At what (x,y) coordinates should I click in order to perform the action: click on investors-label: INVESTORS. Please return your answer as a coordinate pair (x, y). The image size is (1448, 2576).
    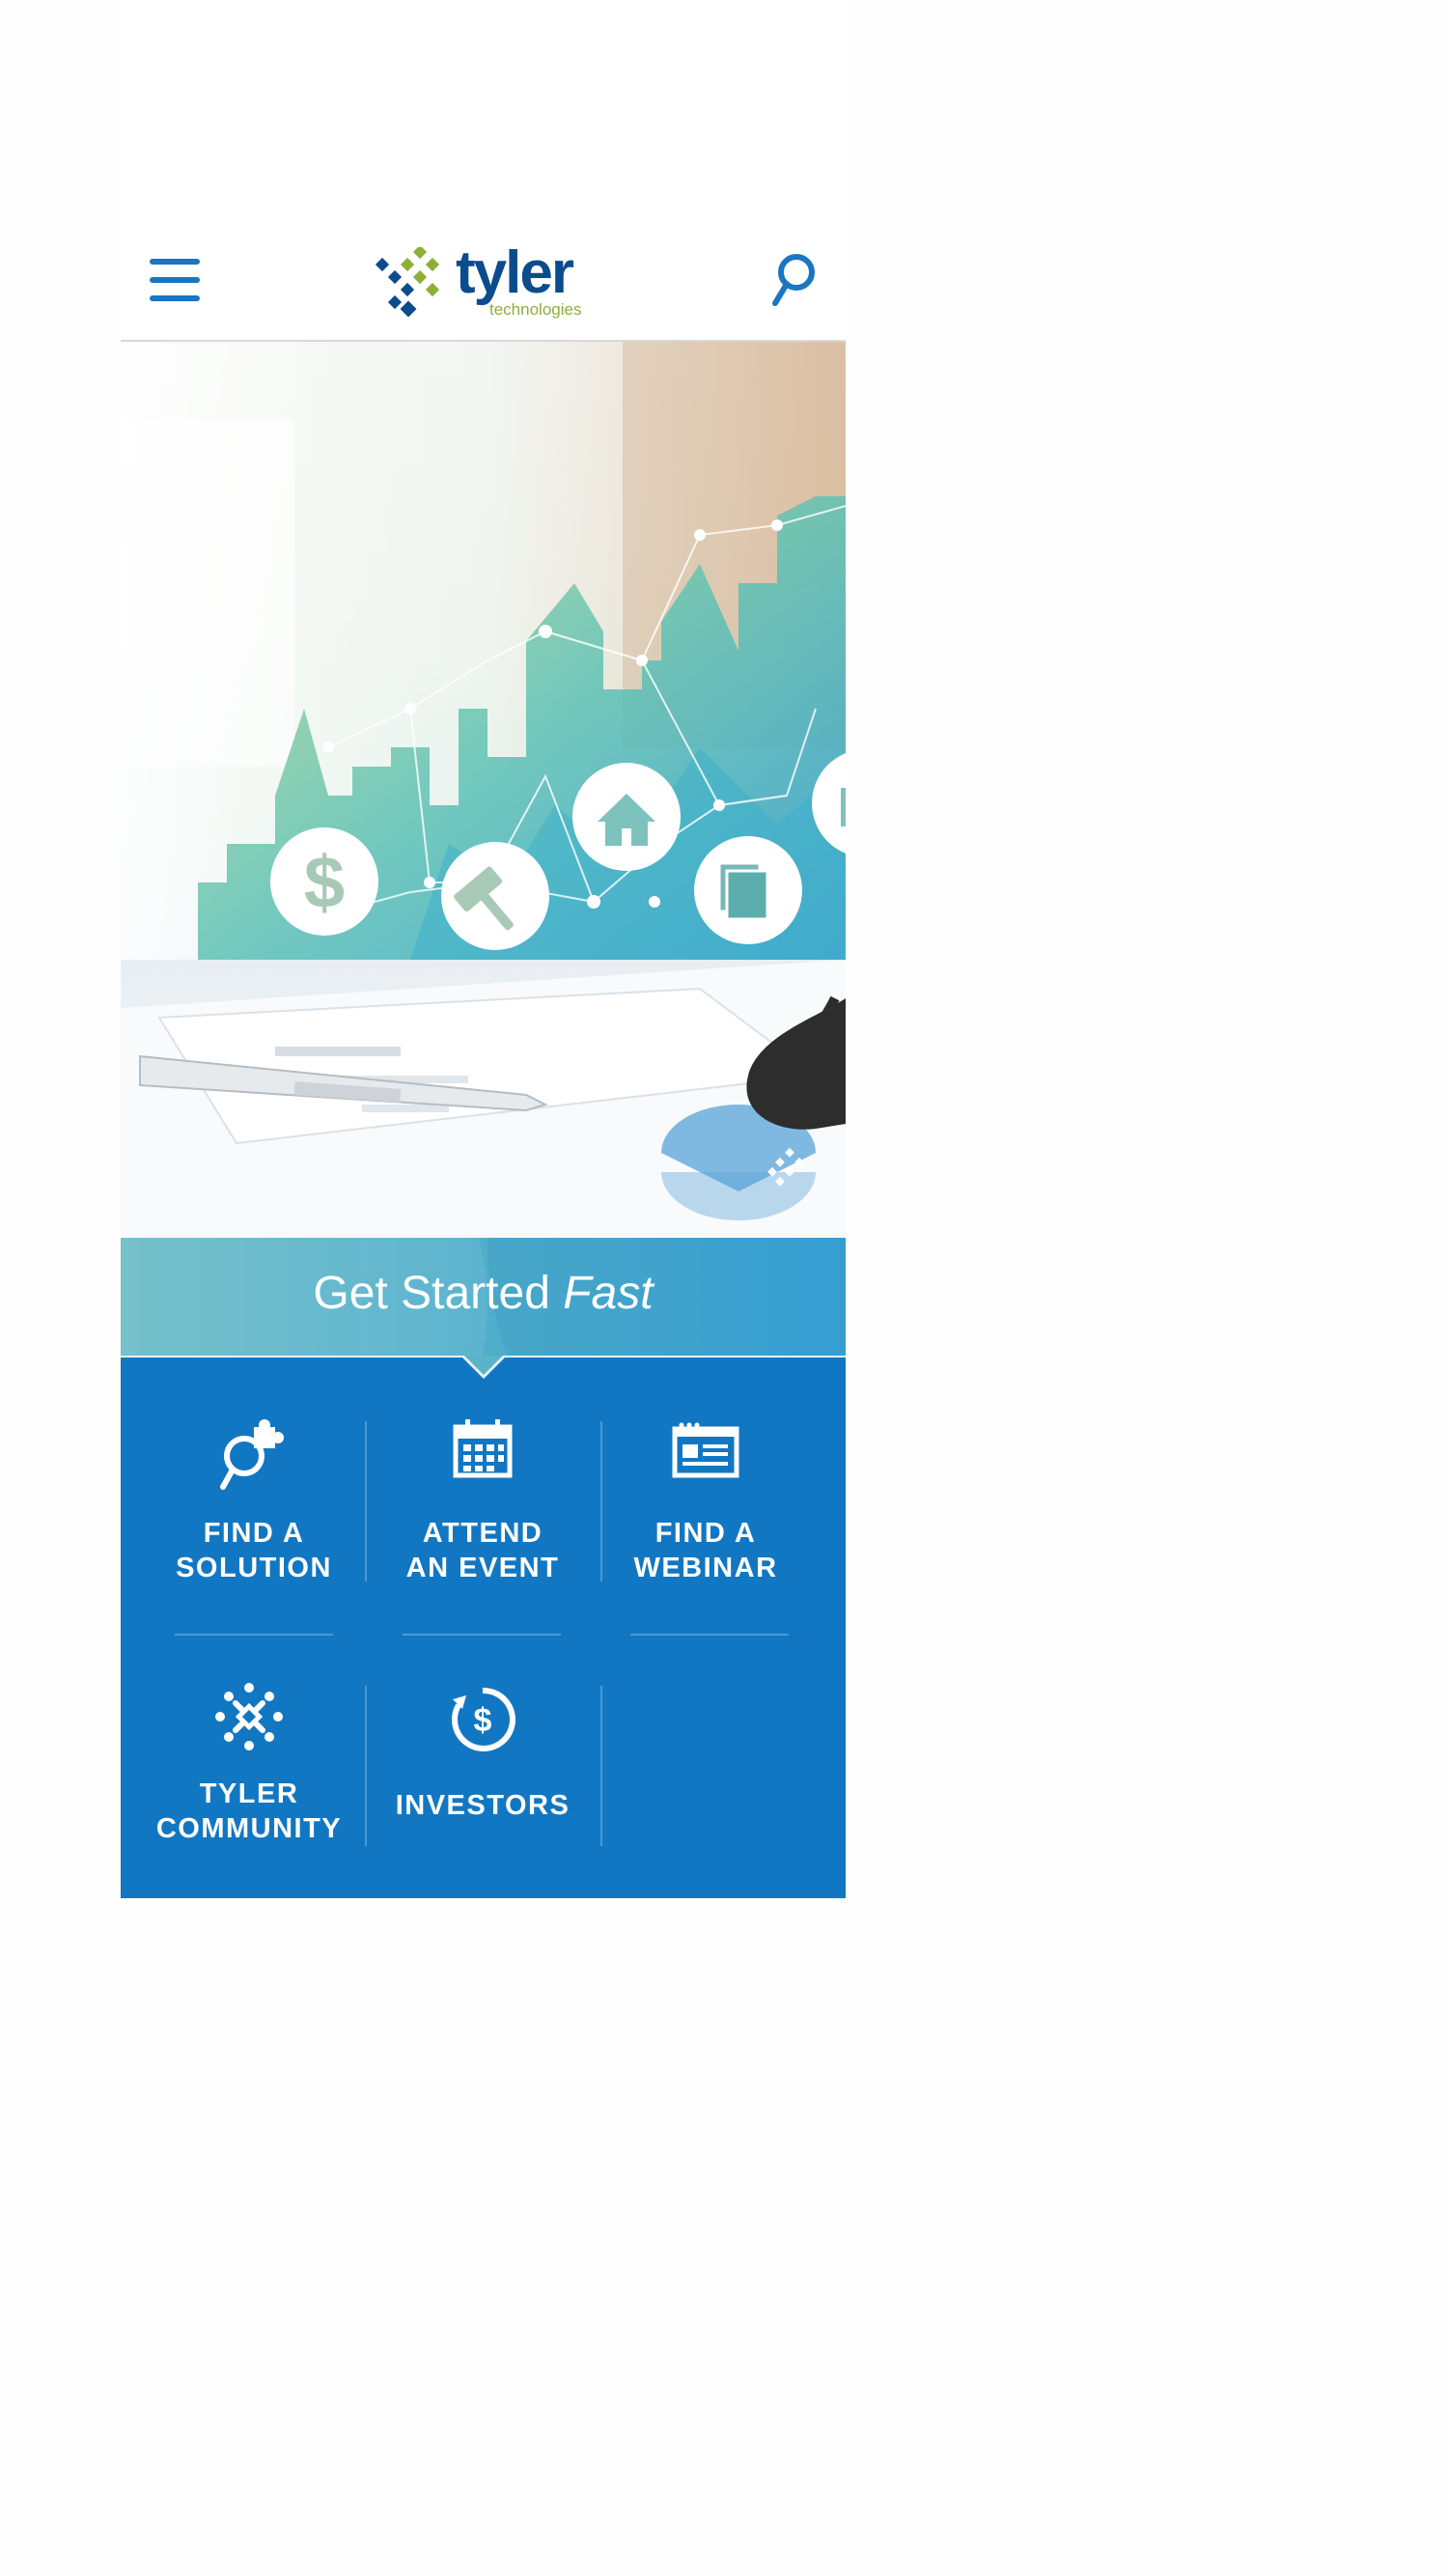
    Looking at the image, I should click on (483, 1806).